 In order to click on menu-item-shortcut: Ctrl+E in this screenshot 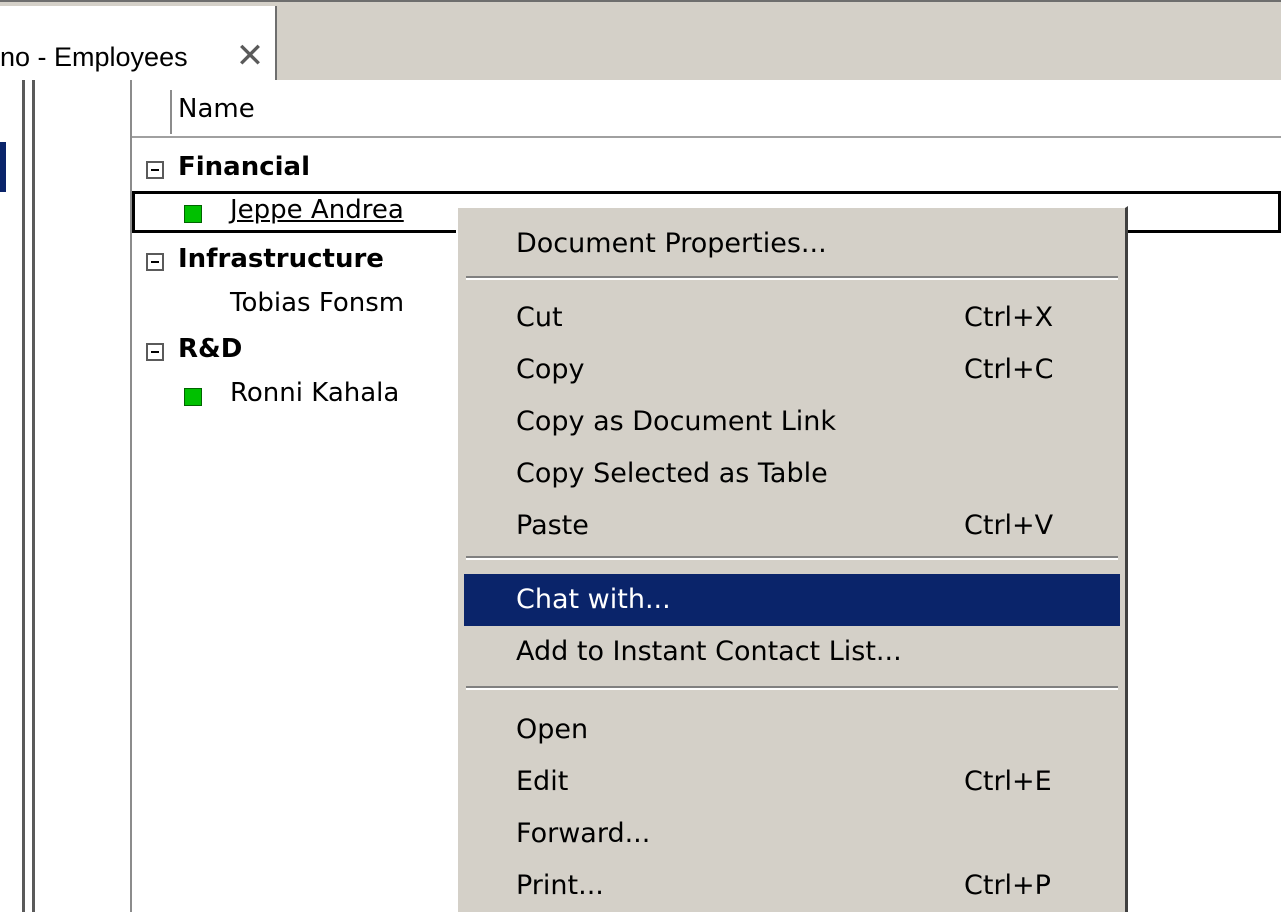, I will do `click(1008, 781)`.